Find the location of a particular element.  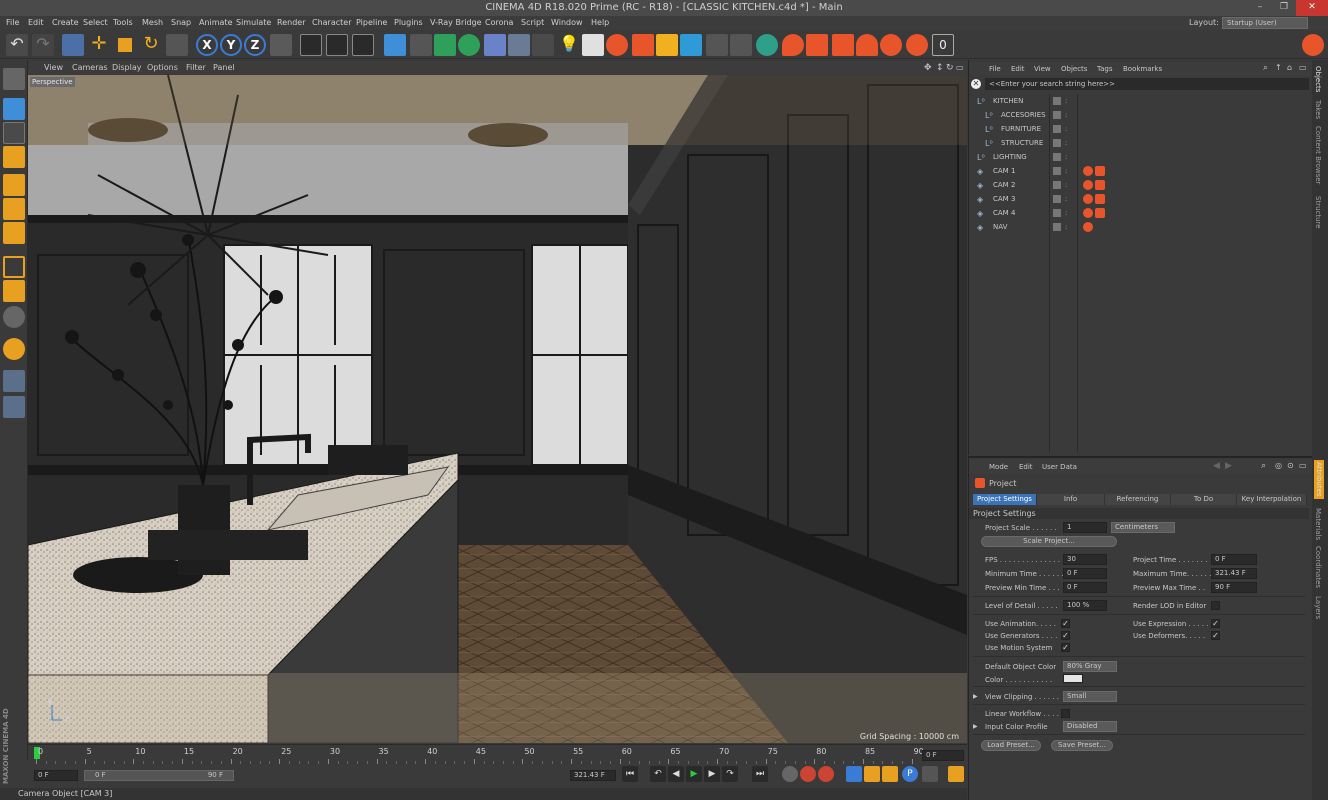

om-home-icon: ⌂ is located at coordinates (1289, 67).